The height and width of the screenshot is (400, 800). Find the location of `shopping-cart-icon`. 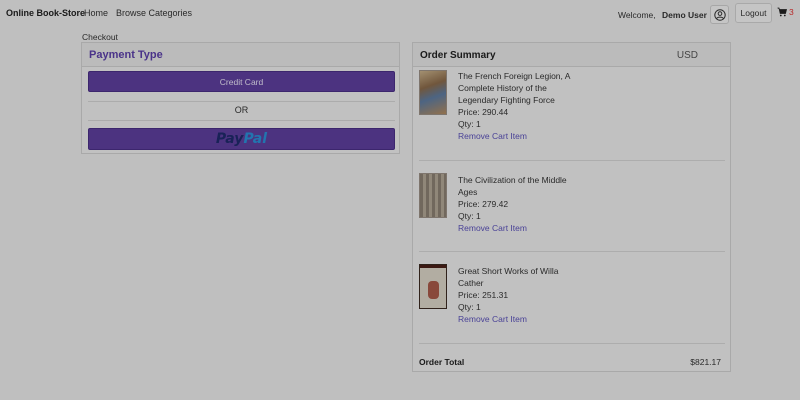

shopping-cart-icon is located at coordinates (782, 12).